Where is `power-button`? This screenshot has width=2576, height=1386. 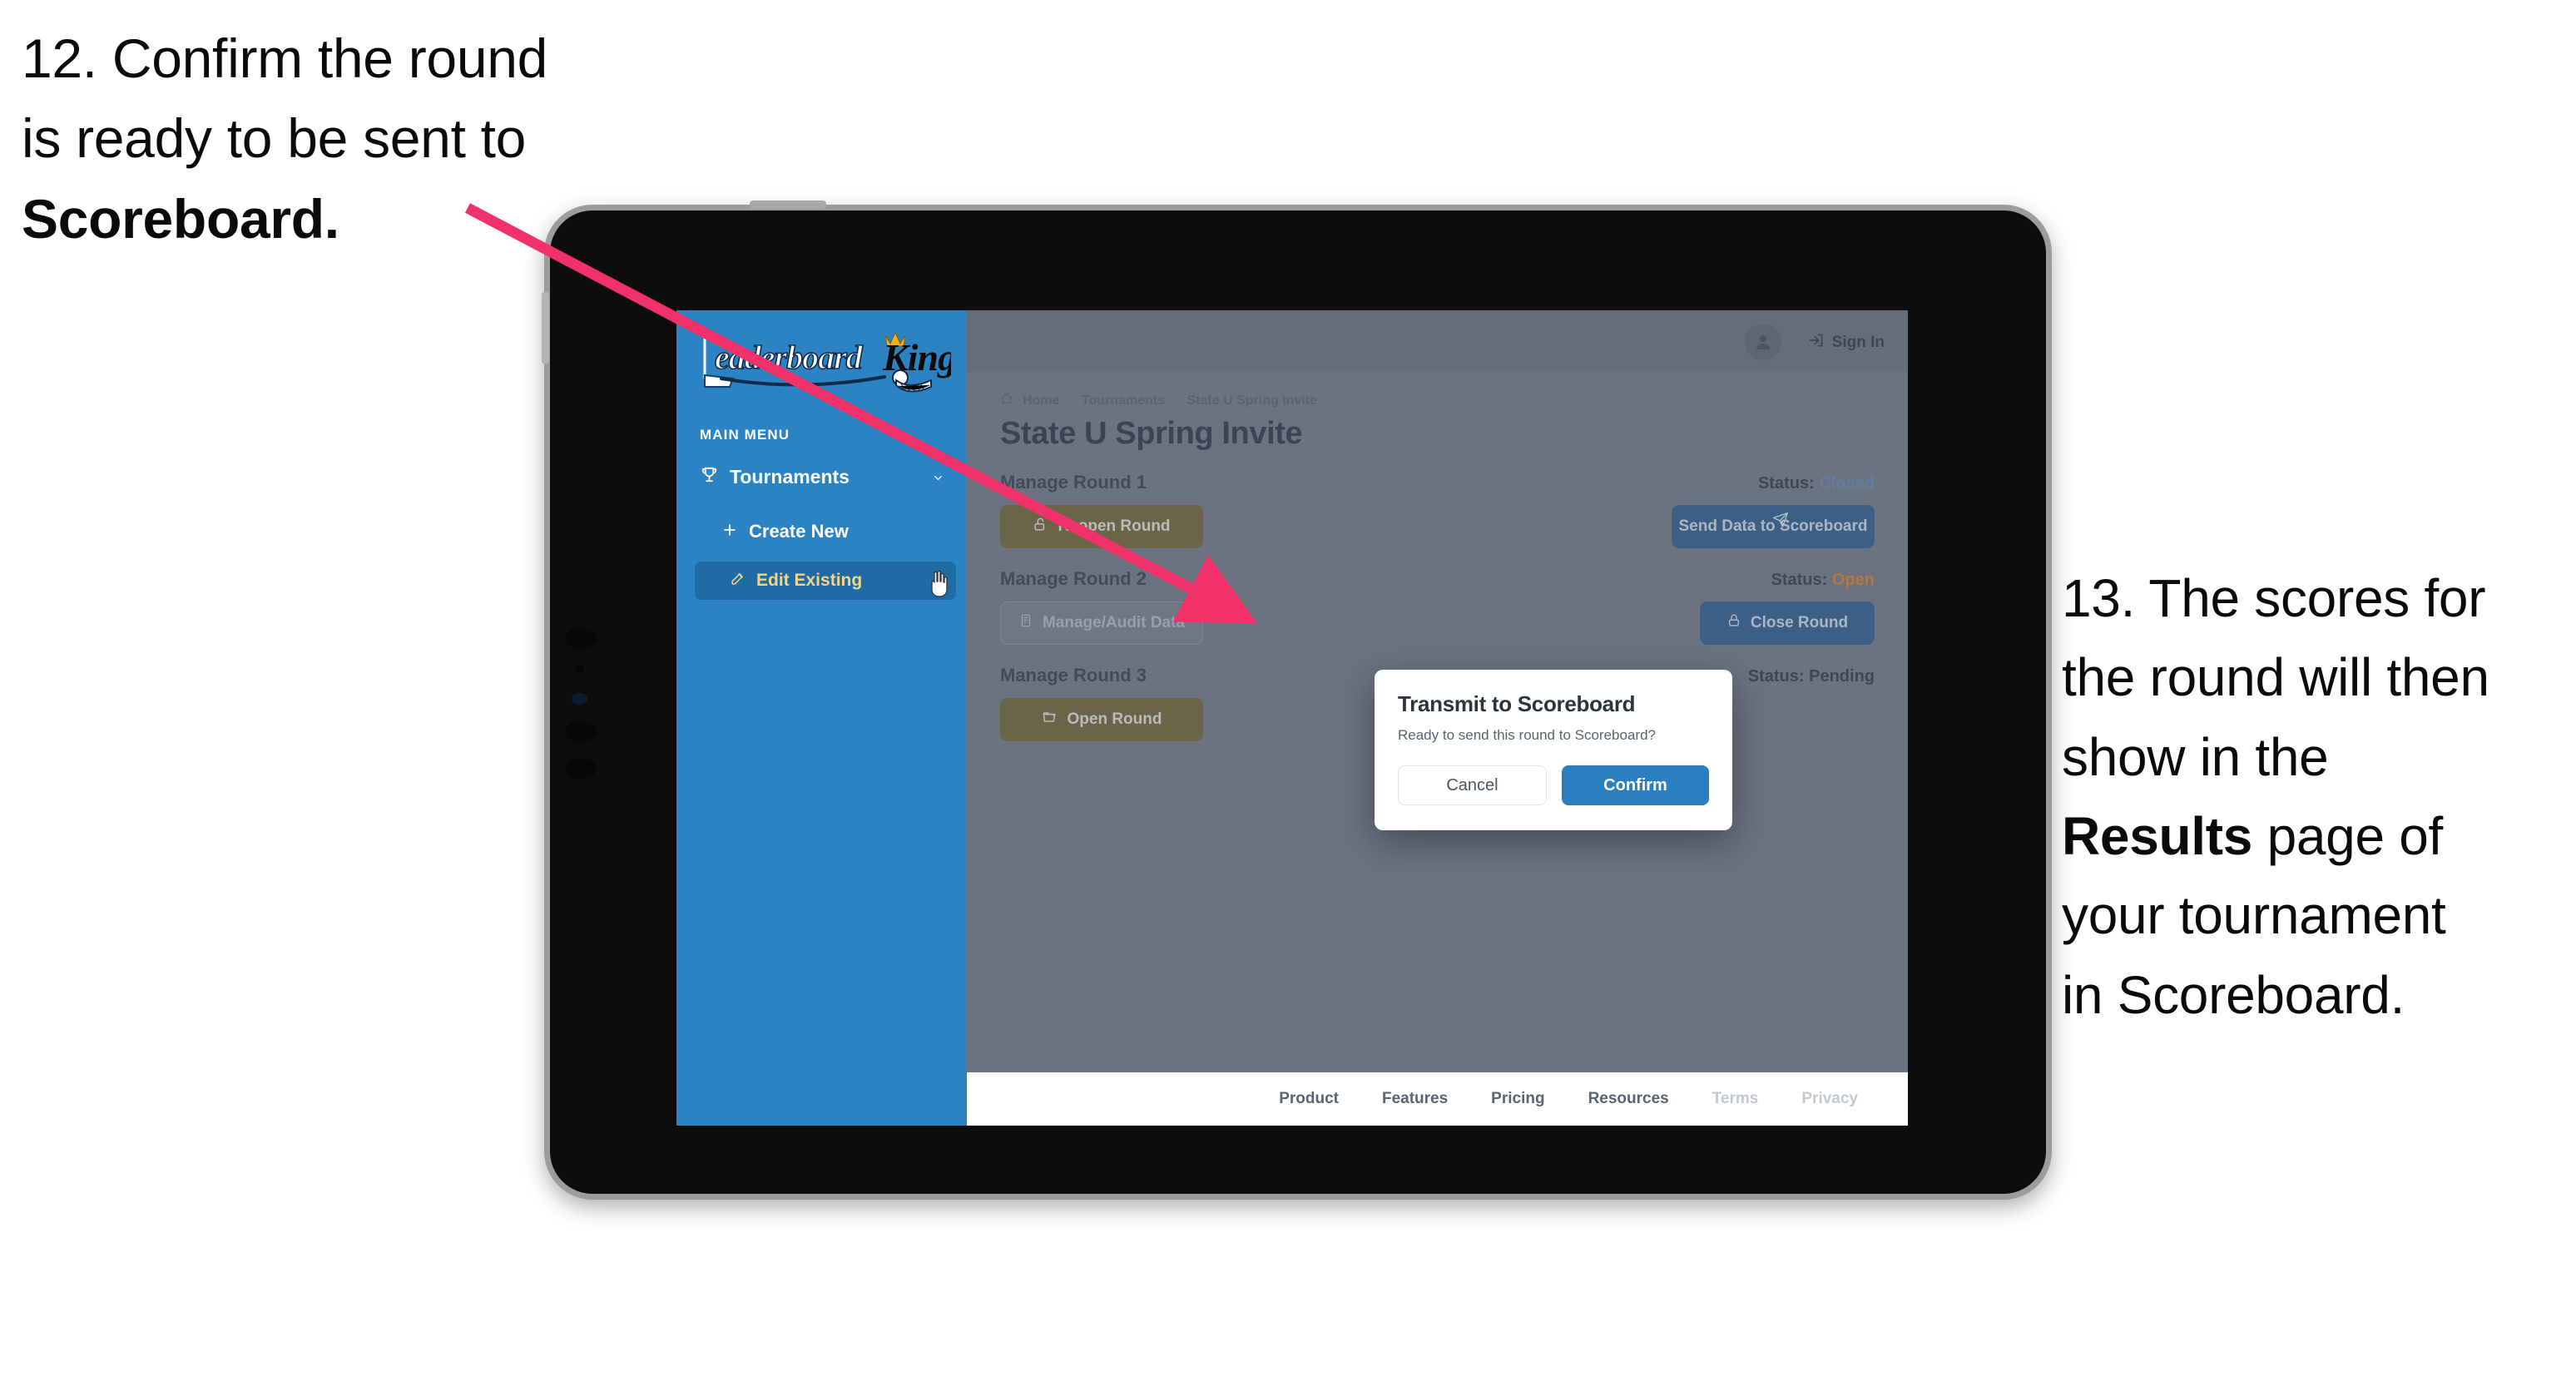 power-button is located at coordinates (788, 204).